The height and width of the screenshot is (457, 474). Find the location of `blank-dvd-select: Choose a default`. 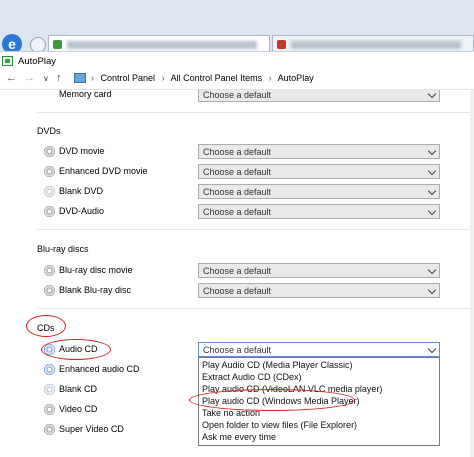

blank-dvd-select: Choose a default is located at coordinates (319, 191).